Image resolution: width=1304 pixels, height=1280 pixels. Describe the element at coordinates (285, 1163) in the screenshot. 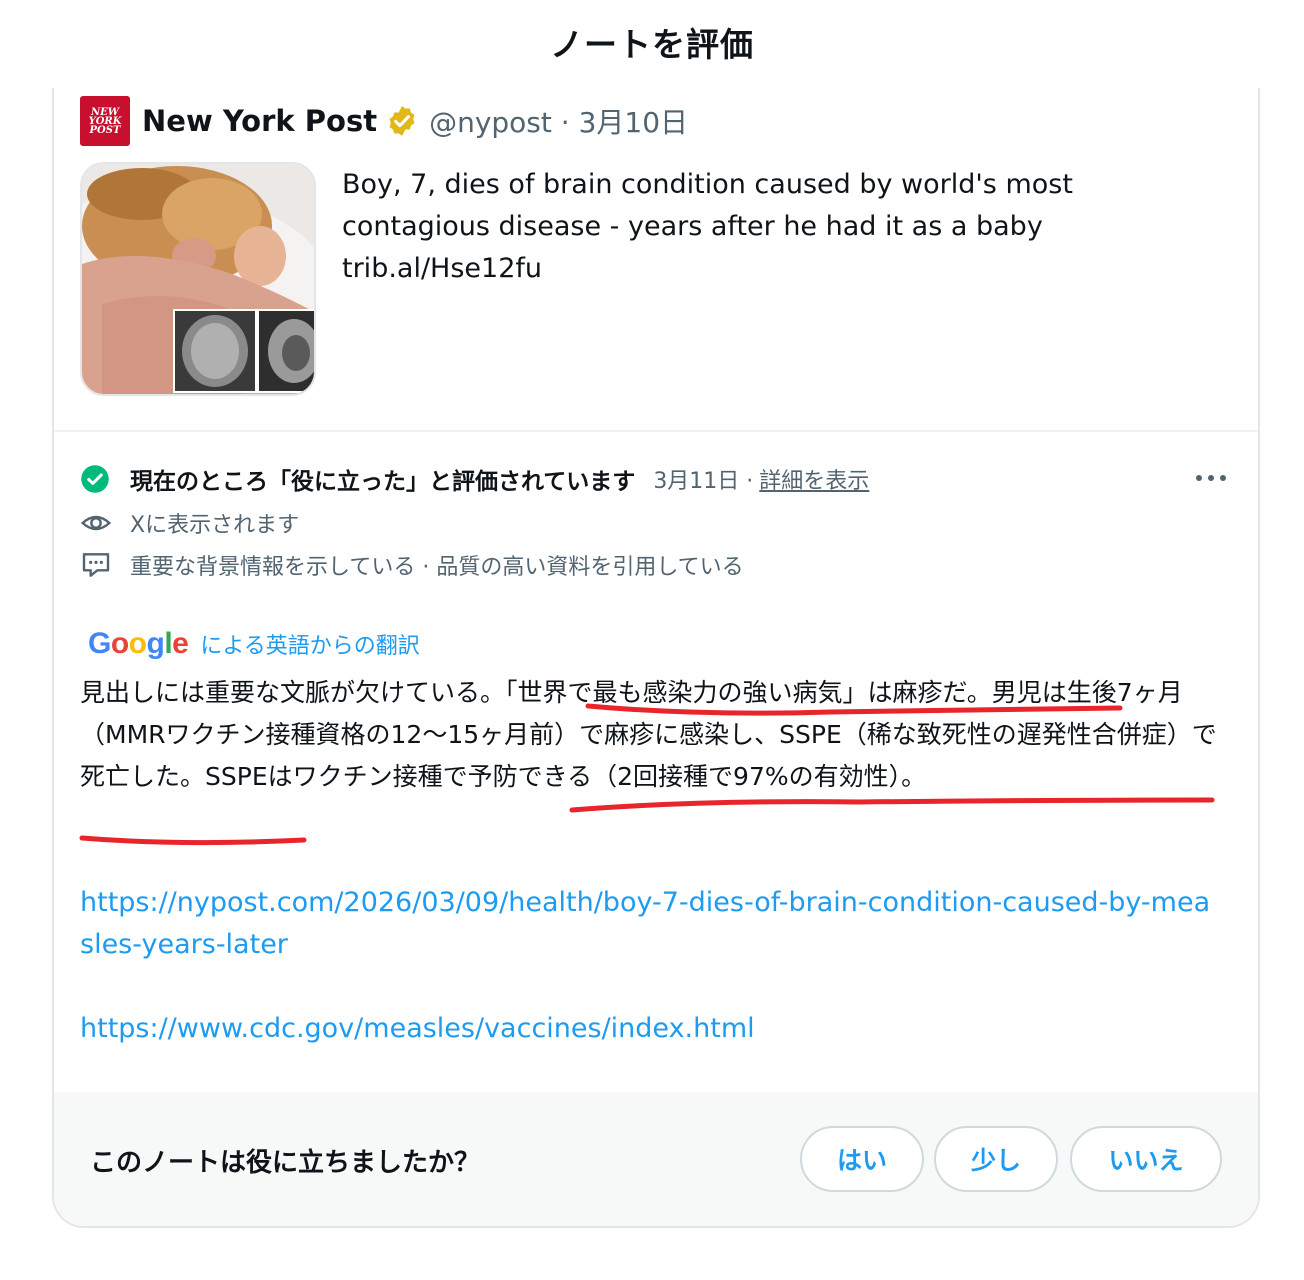

I see `rating-question: このノートは役に立ちましたか？` at that location.